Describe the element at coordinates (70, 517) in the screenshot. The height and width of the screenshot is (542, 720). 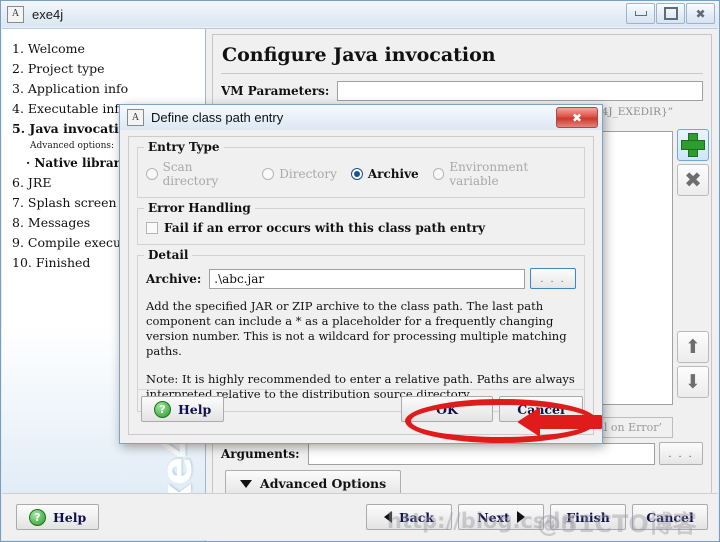
I see `help-button-label: Help` at that location.